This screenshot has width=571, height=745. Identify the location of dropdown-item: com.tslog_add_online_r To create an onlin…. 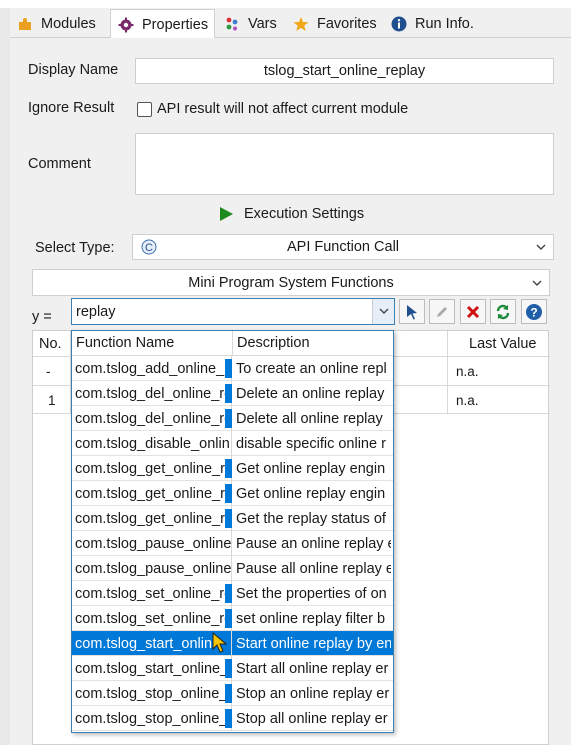
(232, 368).